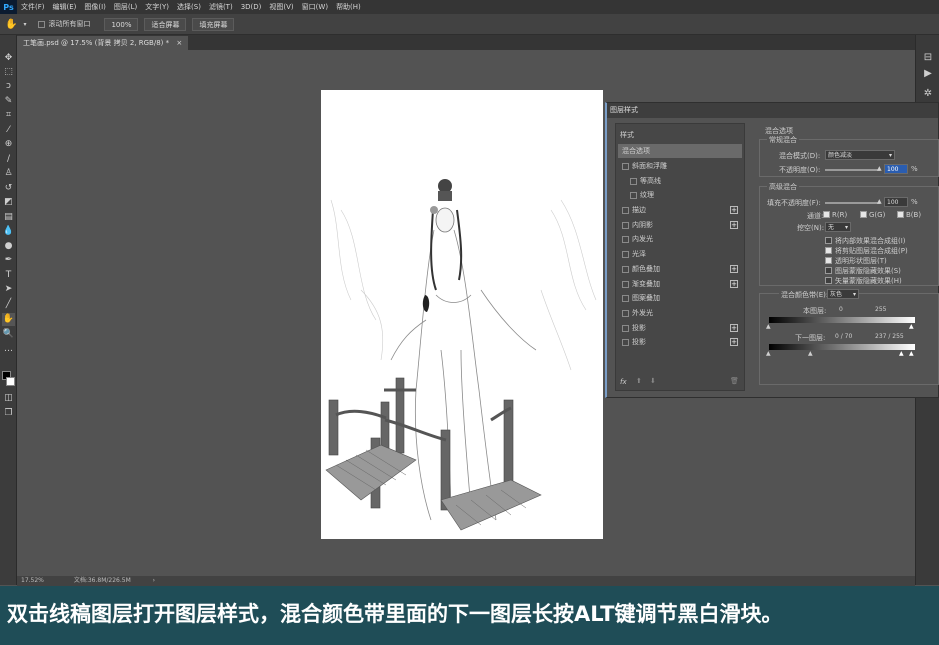 This screenshot has width=939, height=645. Describe the element at coordinates (213, 24) in the screenshot. I see `fill-screen-button: 填充屏幕` at that location.